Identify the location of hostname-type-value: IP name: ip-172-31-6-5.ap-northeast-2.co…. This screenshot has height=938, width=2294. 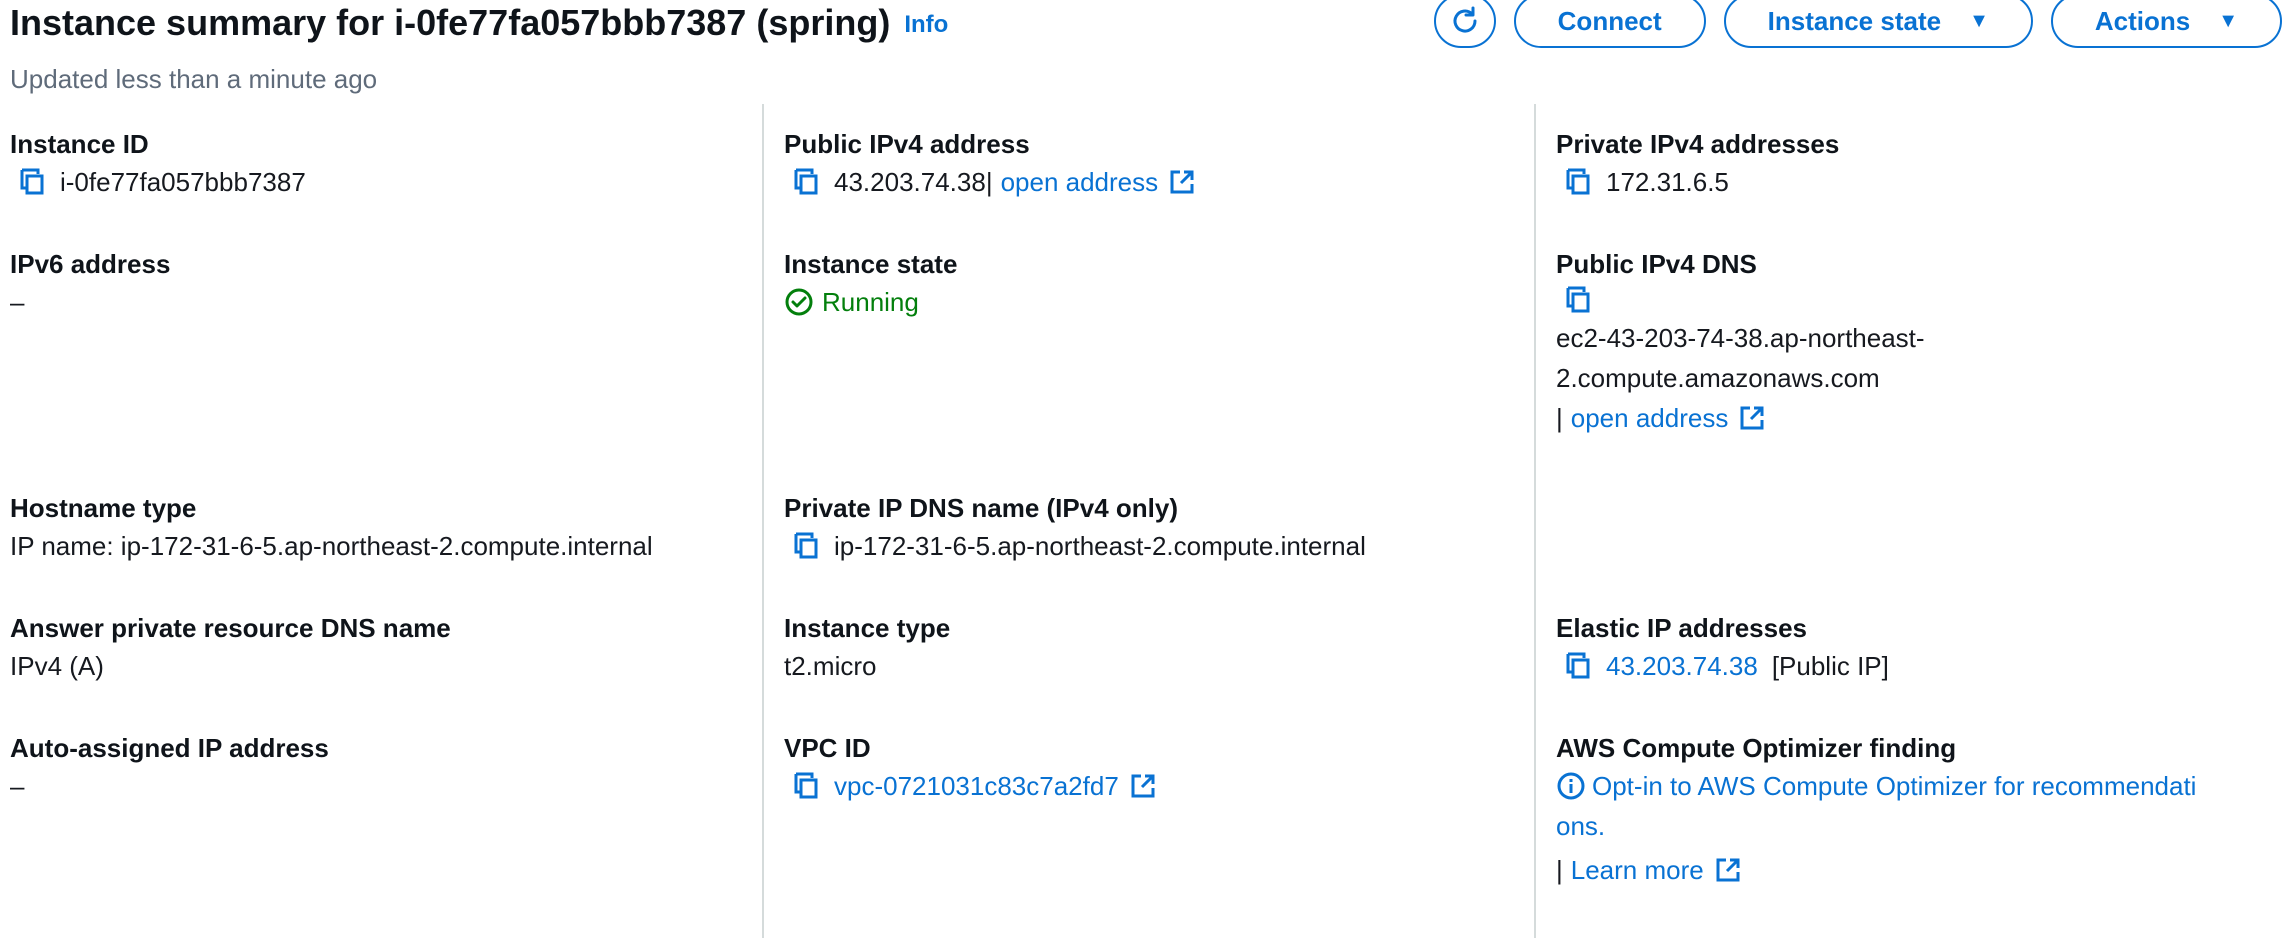
(331, 546).